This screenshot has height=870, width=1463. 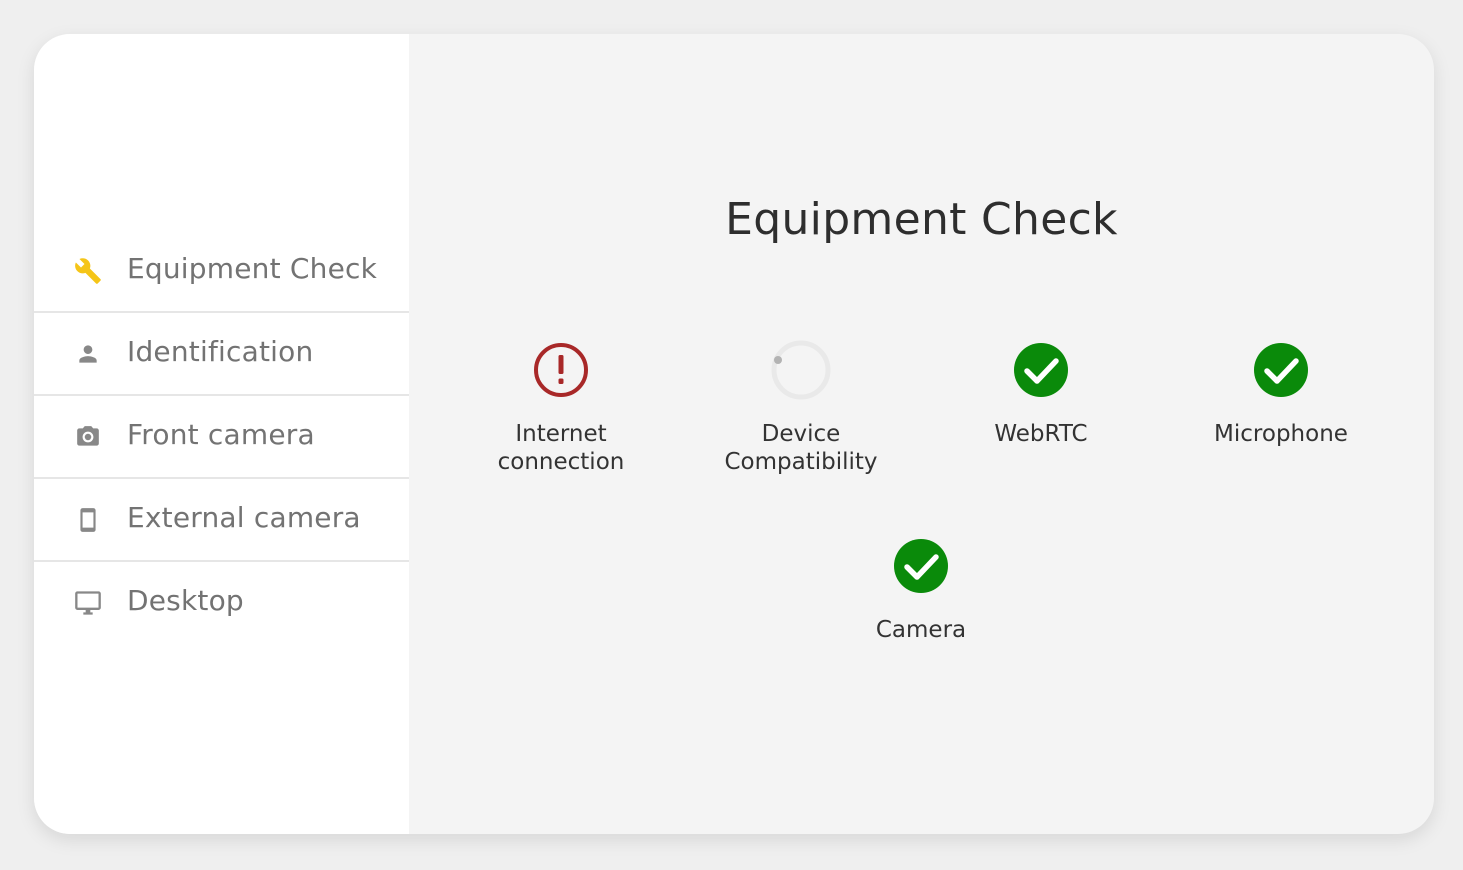 I want to click on sidebar-item-front-camera: Front camera, so click(x=221, y=437).